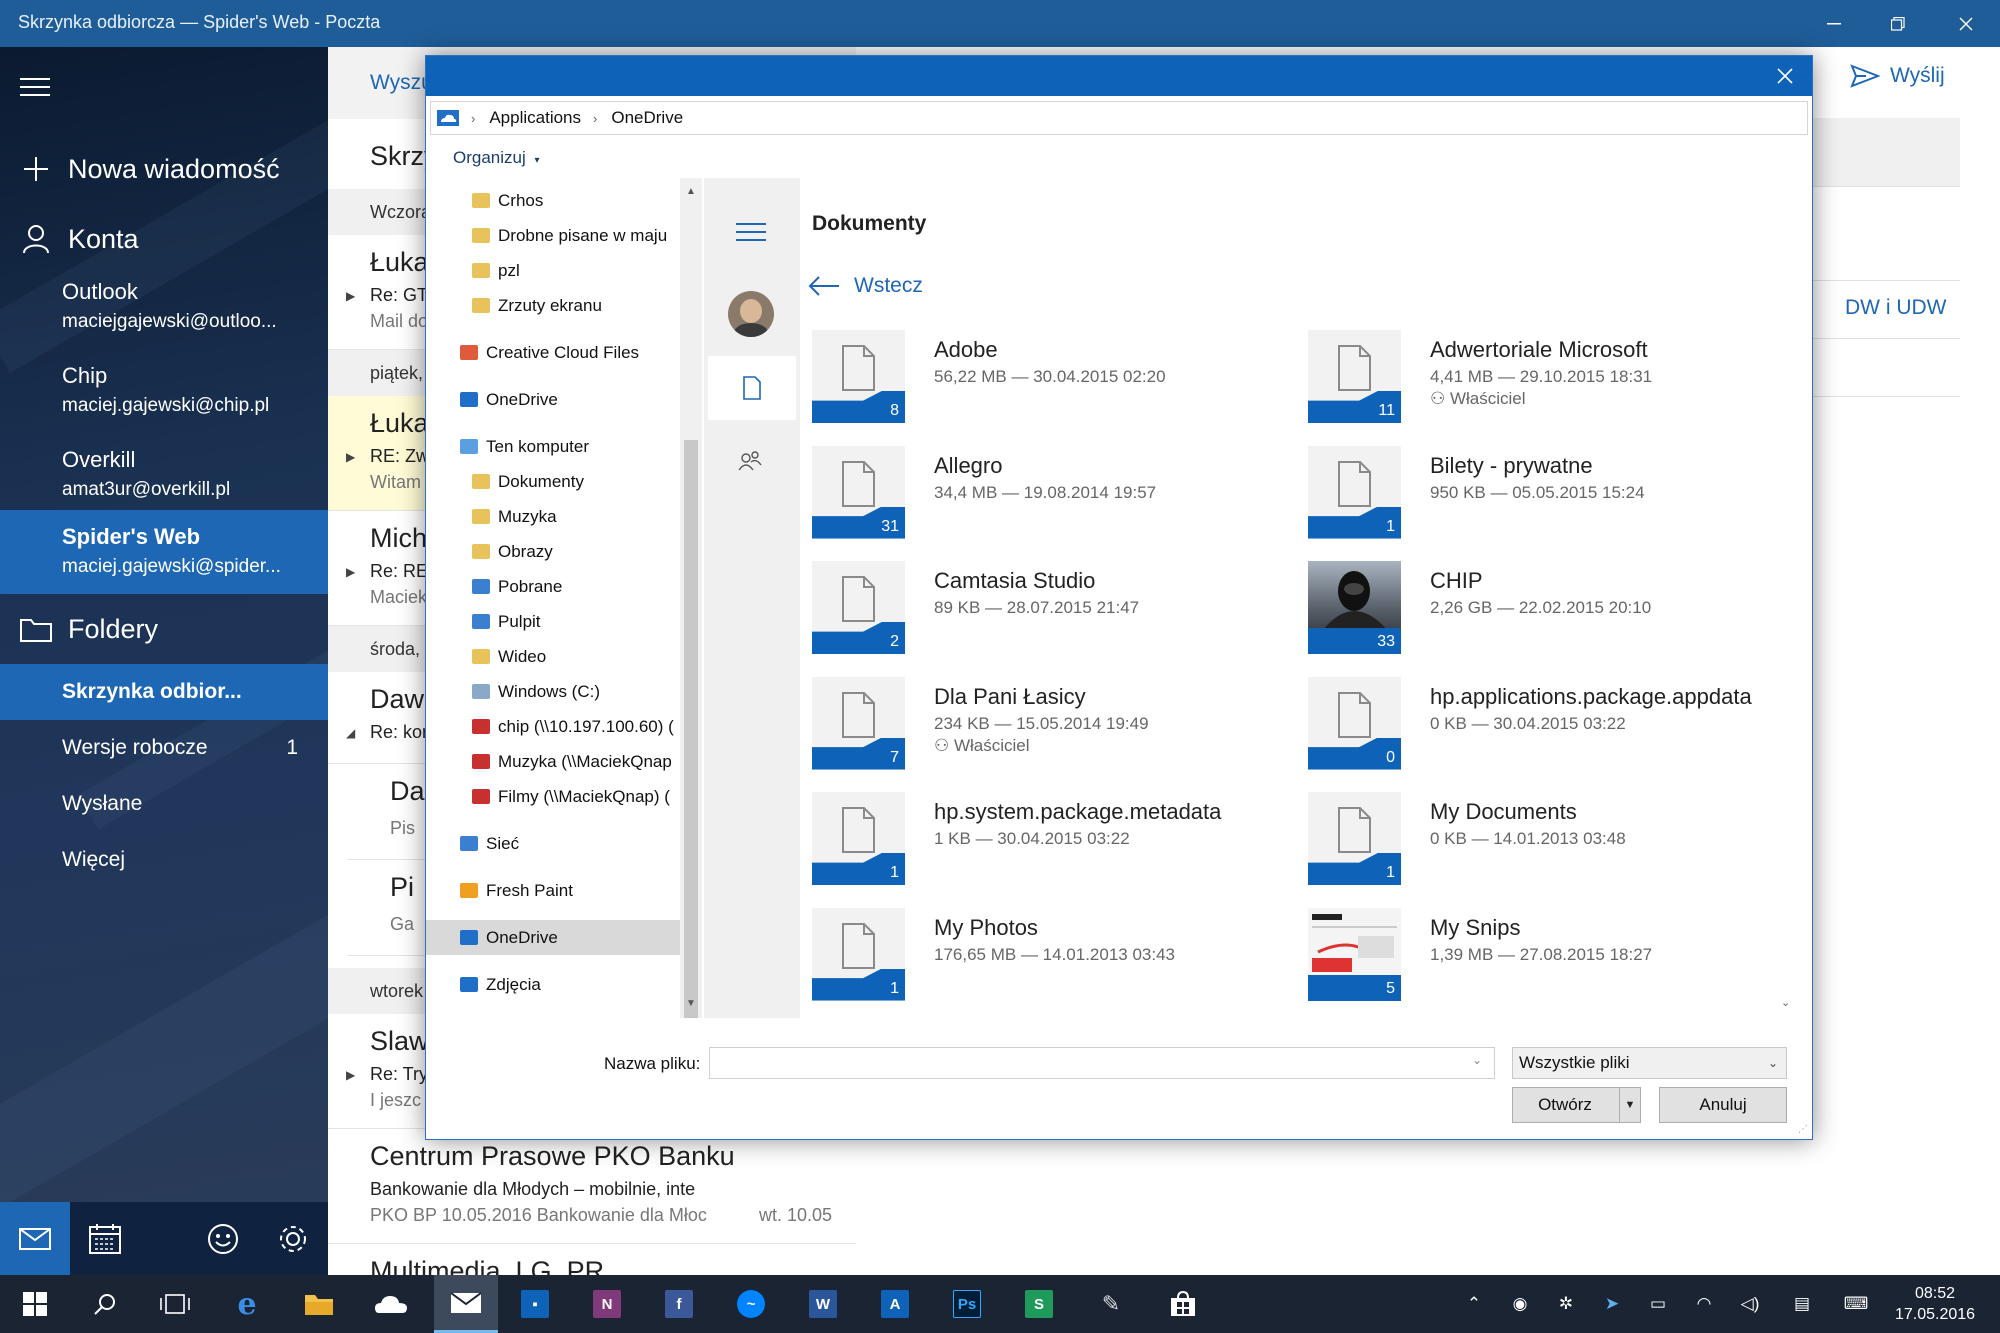 The image size is (2000, 1333). Describe the element at coordinates (1477, 1060) in the screenshot. I see `filename-history-dropdown-icon: ⌄` at that location.